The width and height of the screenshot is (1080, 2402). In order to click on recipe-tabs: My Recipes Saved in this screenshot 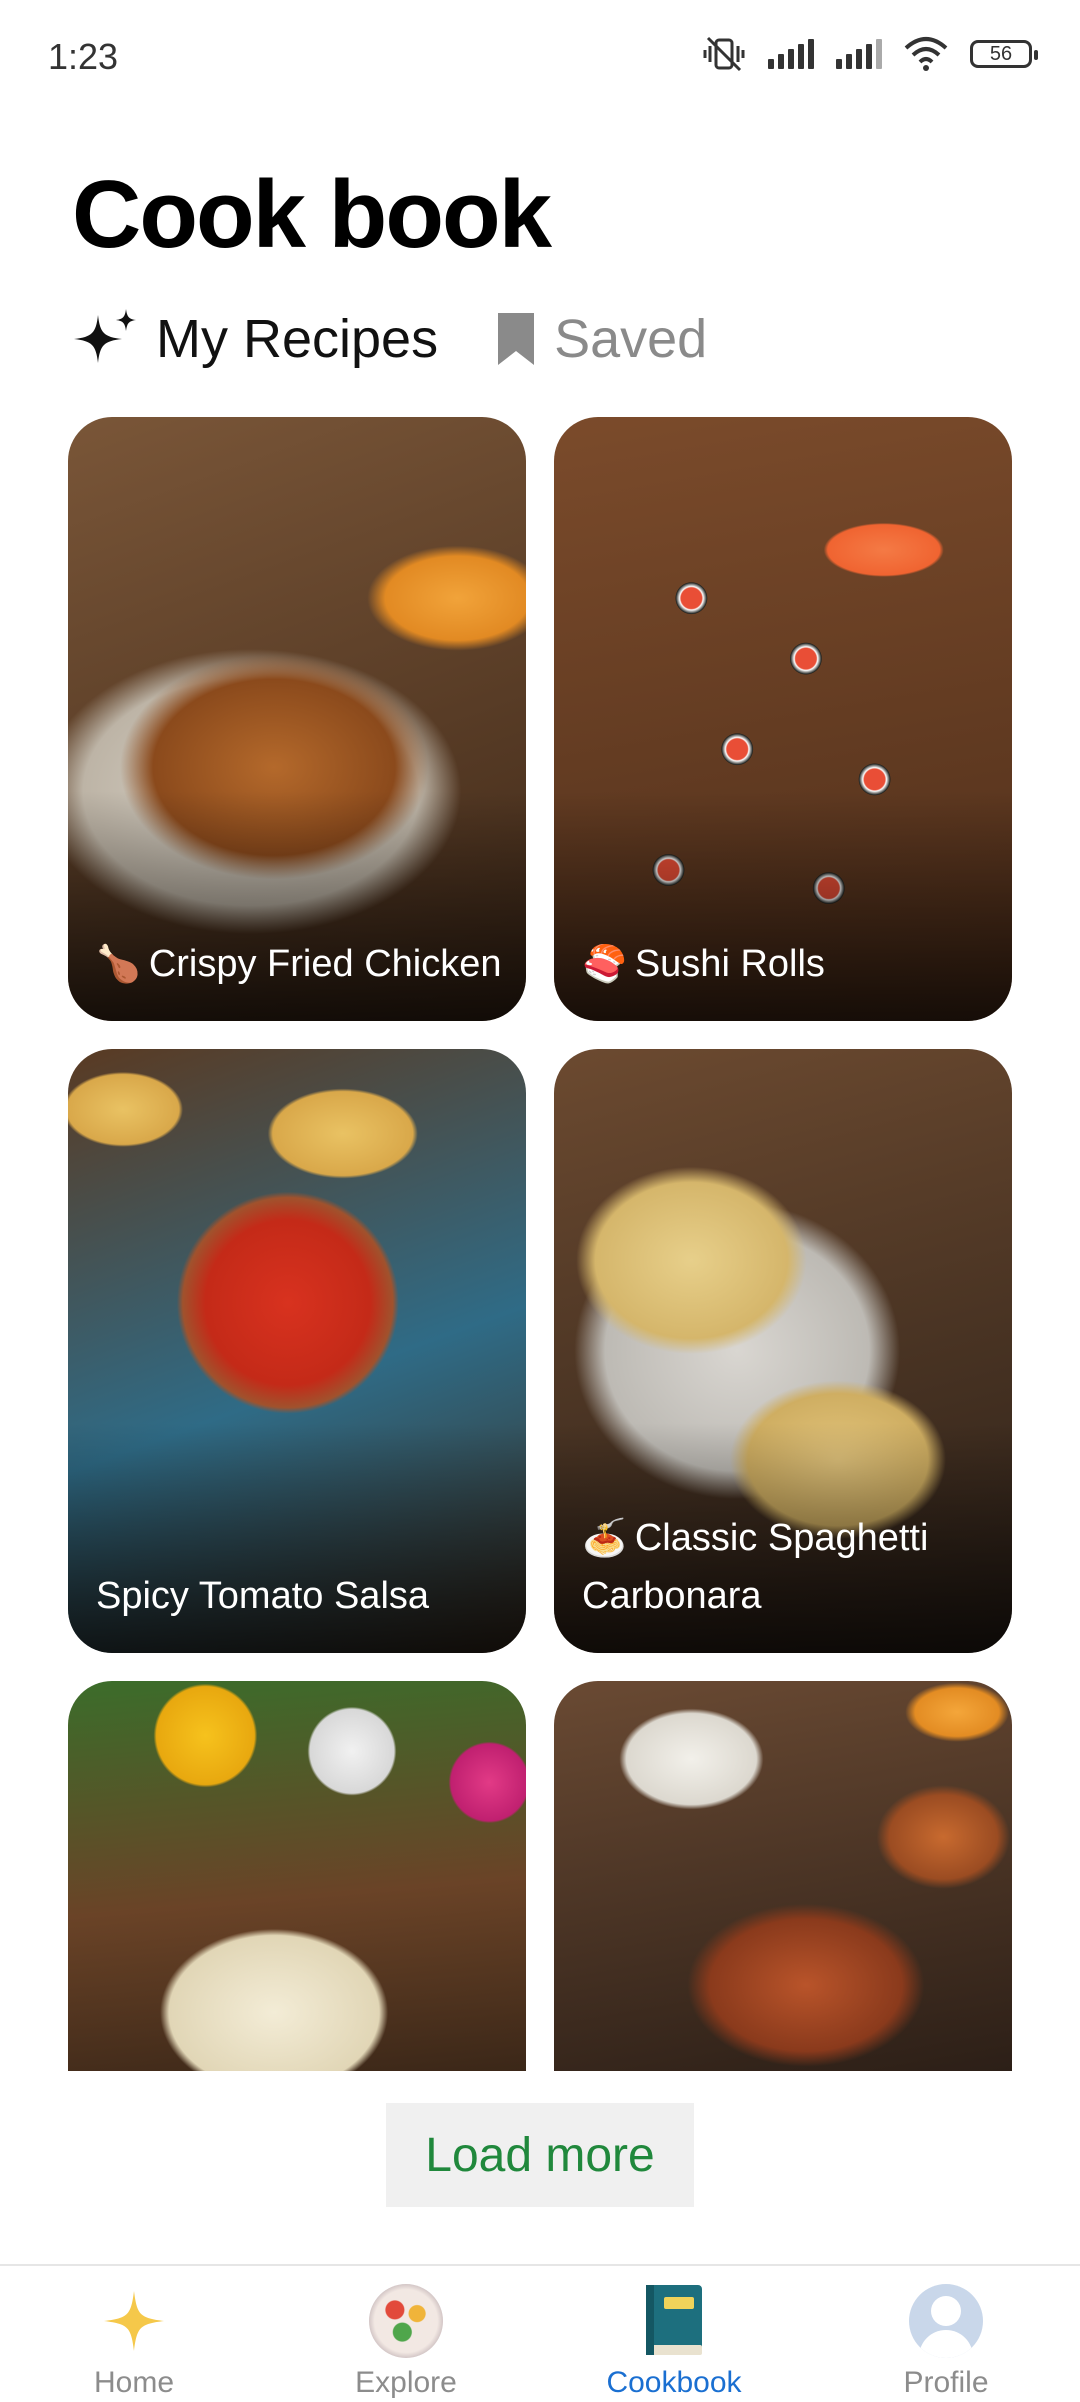, I will do `click(389, 339)`.